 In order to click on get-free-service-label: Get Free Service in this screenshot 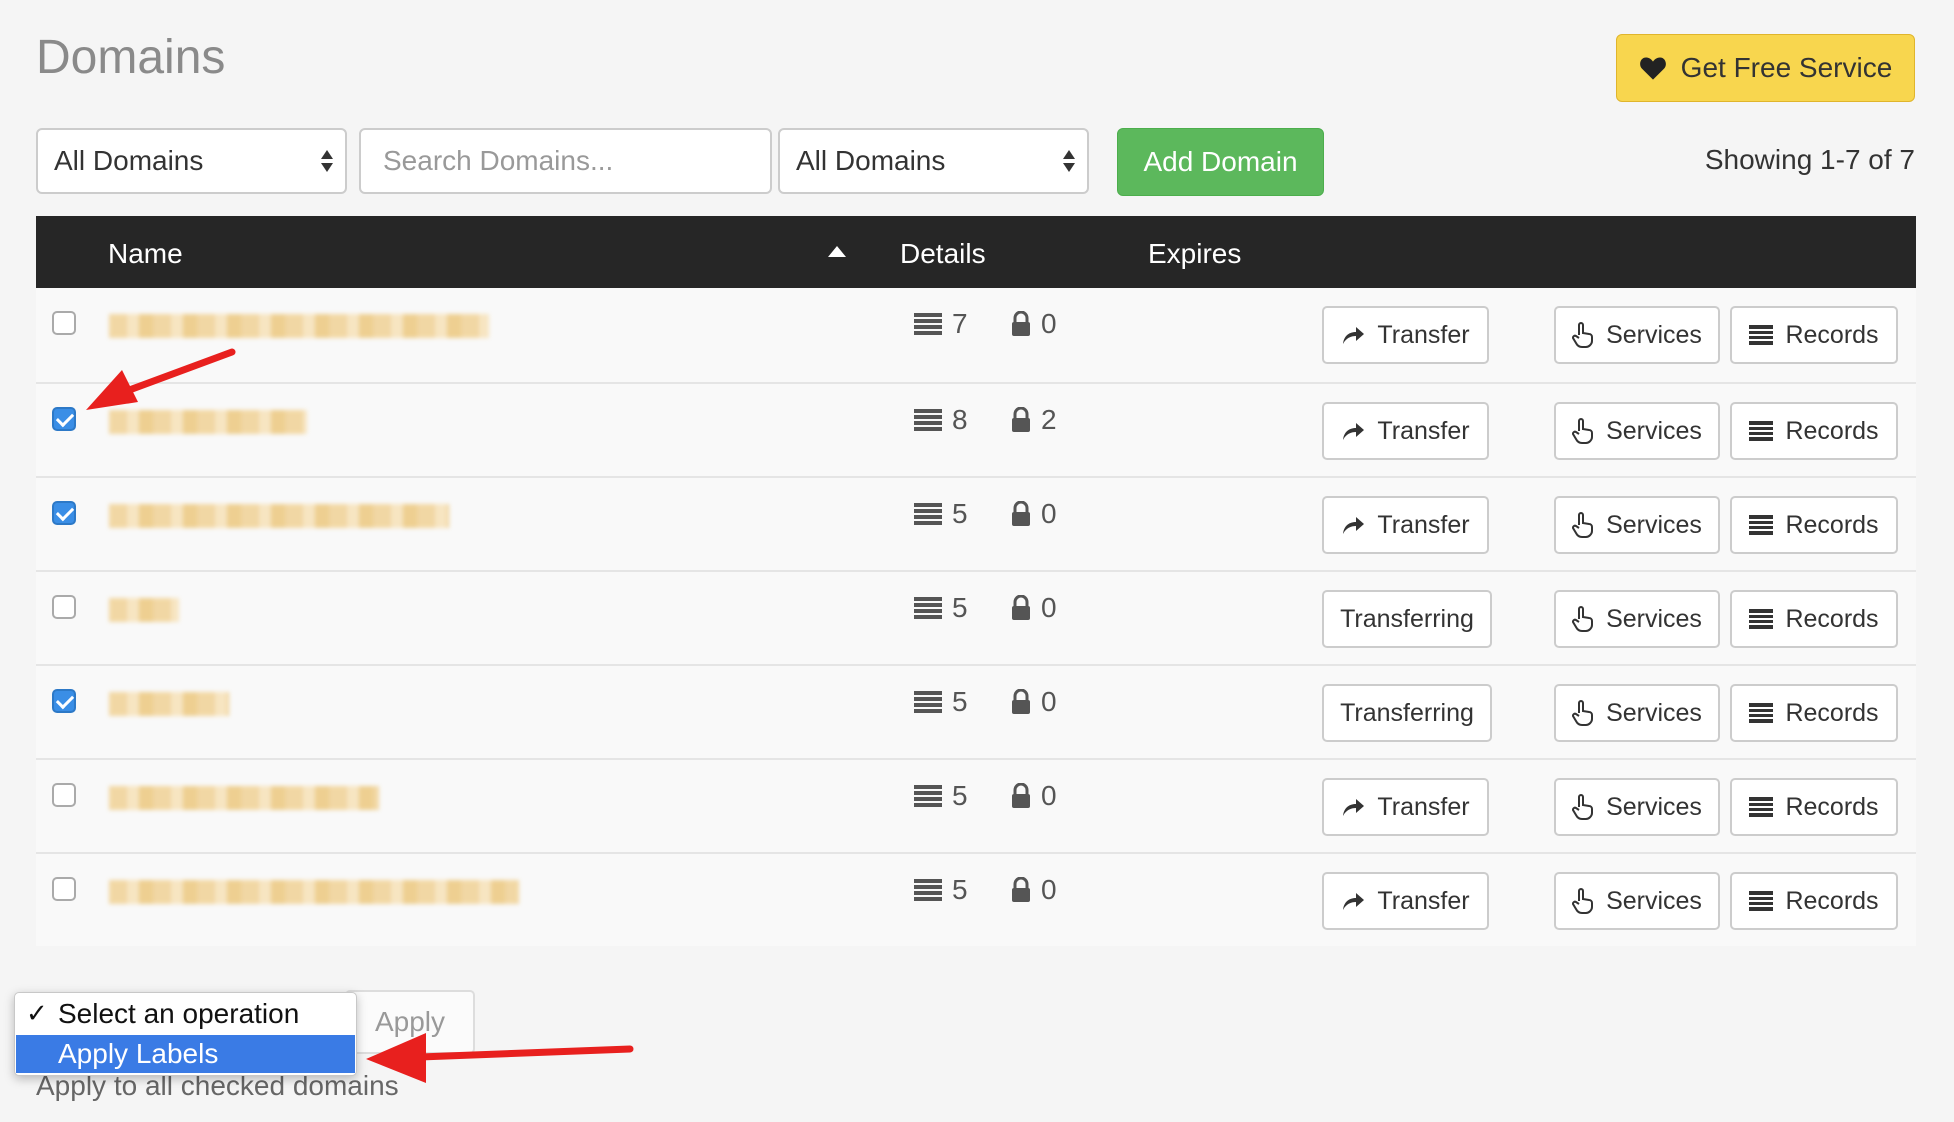, I will do `click(1786, 67)`.